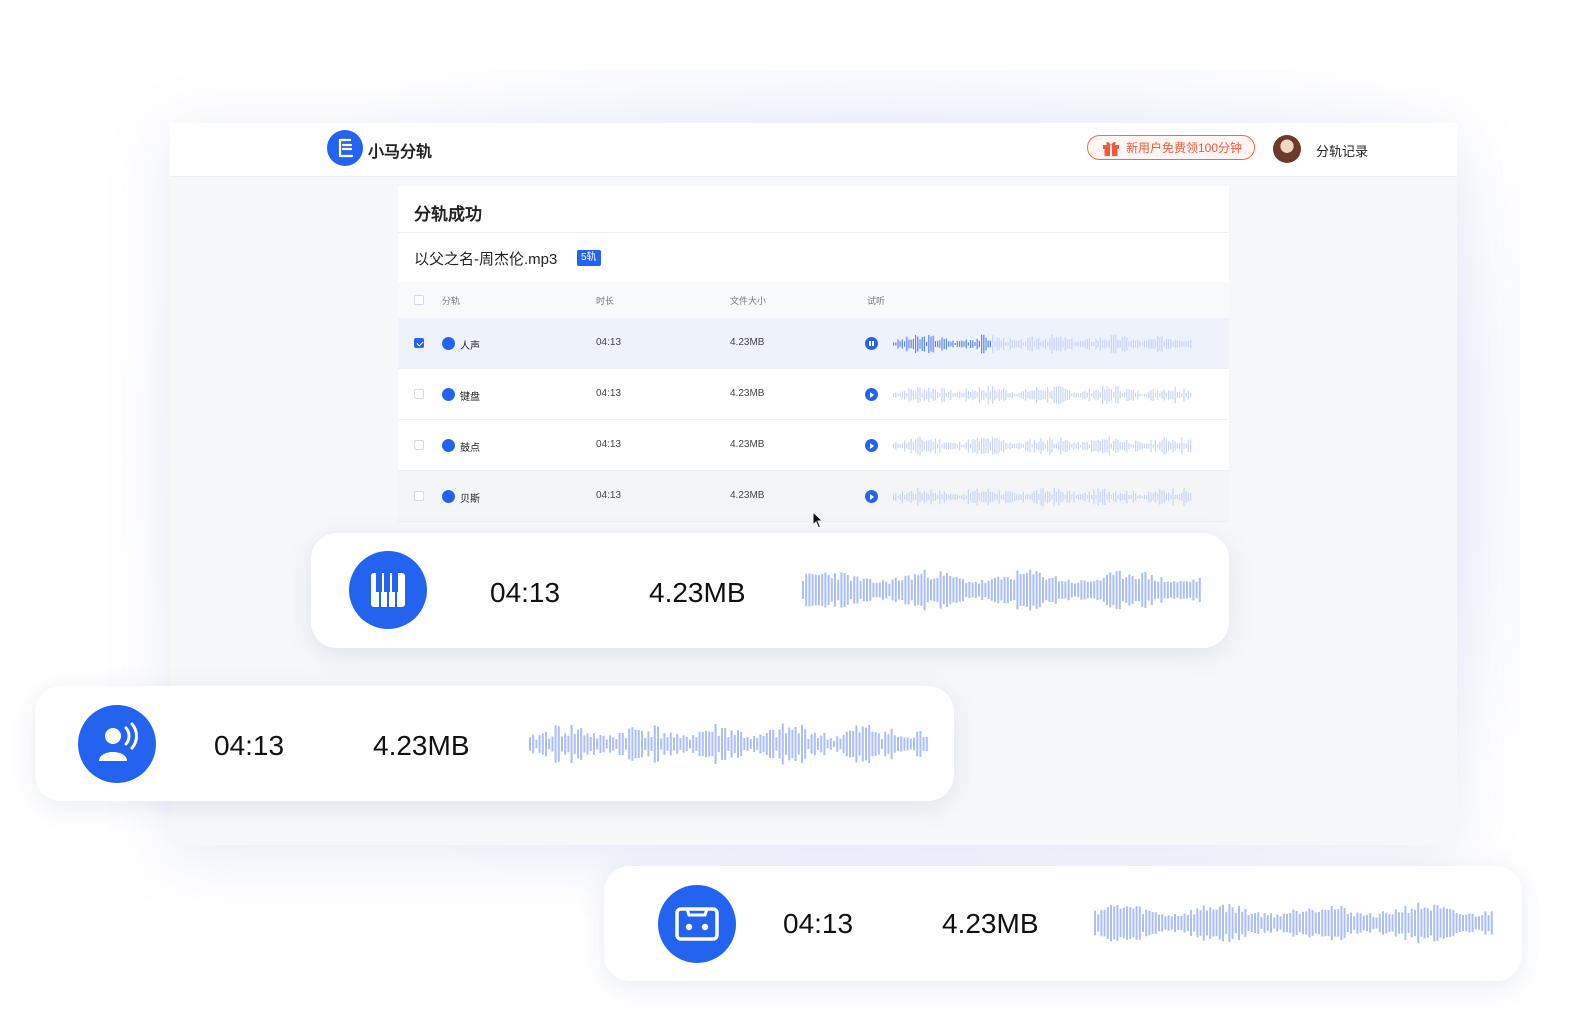 The width and height of the screenshot is (1594, 1034). I want to click on table-row: 人声 04:13 4.23MB, so click(813, 343).